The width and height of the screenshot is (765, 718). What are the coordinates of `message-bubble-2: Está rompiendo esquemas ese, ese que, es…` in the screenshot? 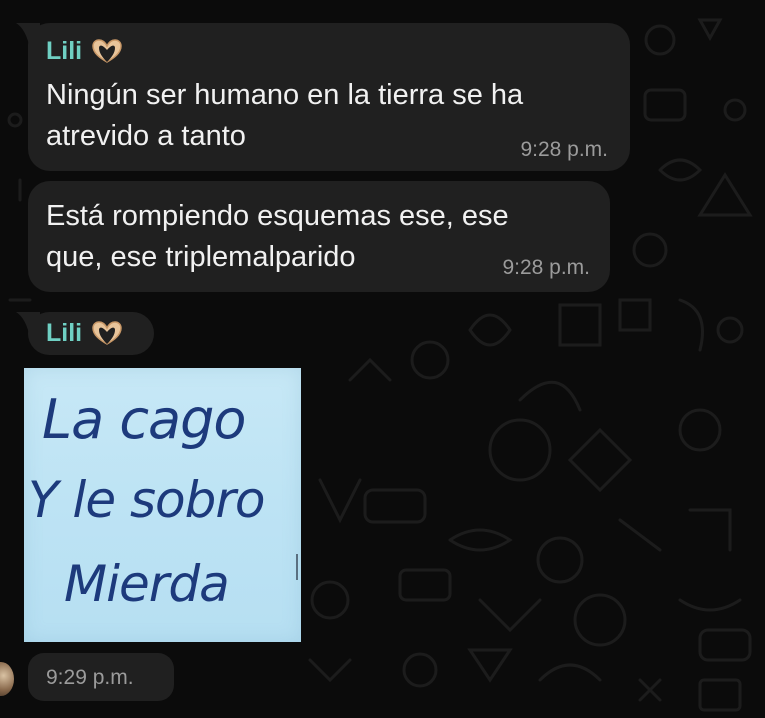 It's located at (319, 236).